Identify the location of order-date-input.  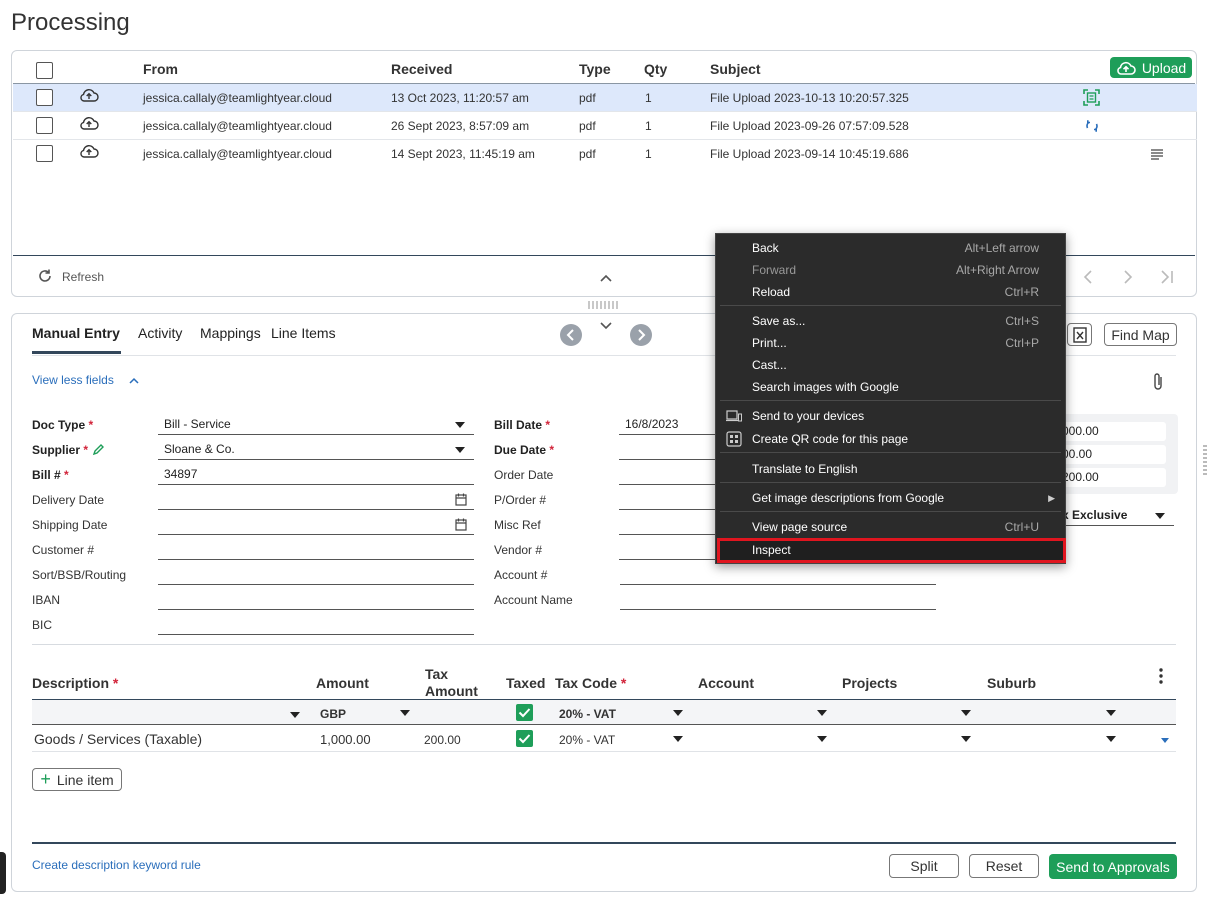
(671, 475).